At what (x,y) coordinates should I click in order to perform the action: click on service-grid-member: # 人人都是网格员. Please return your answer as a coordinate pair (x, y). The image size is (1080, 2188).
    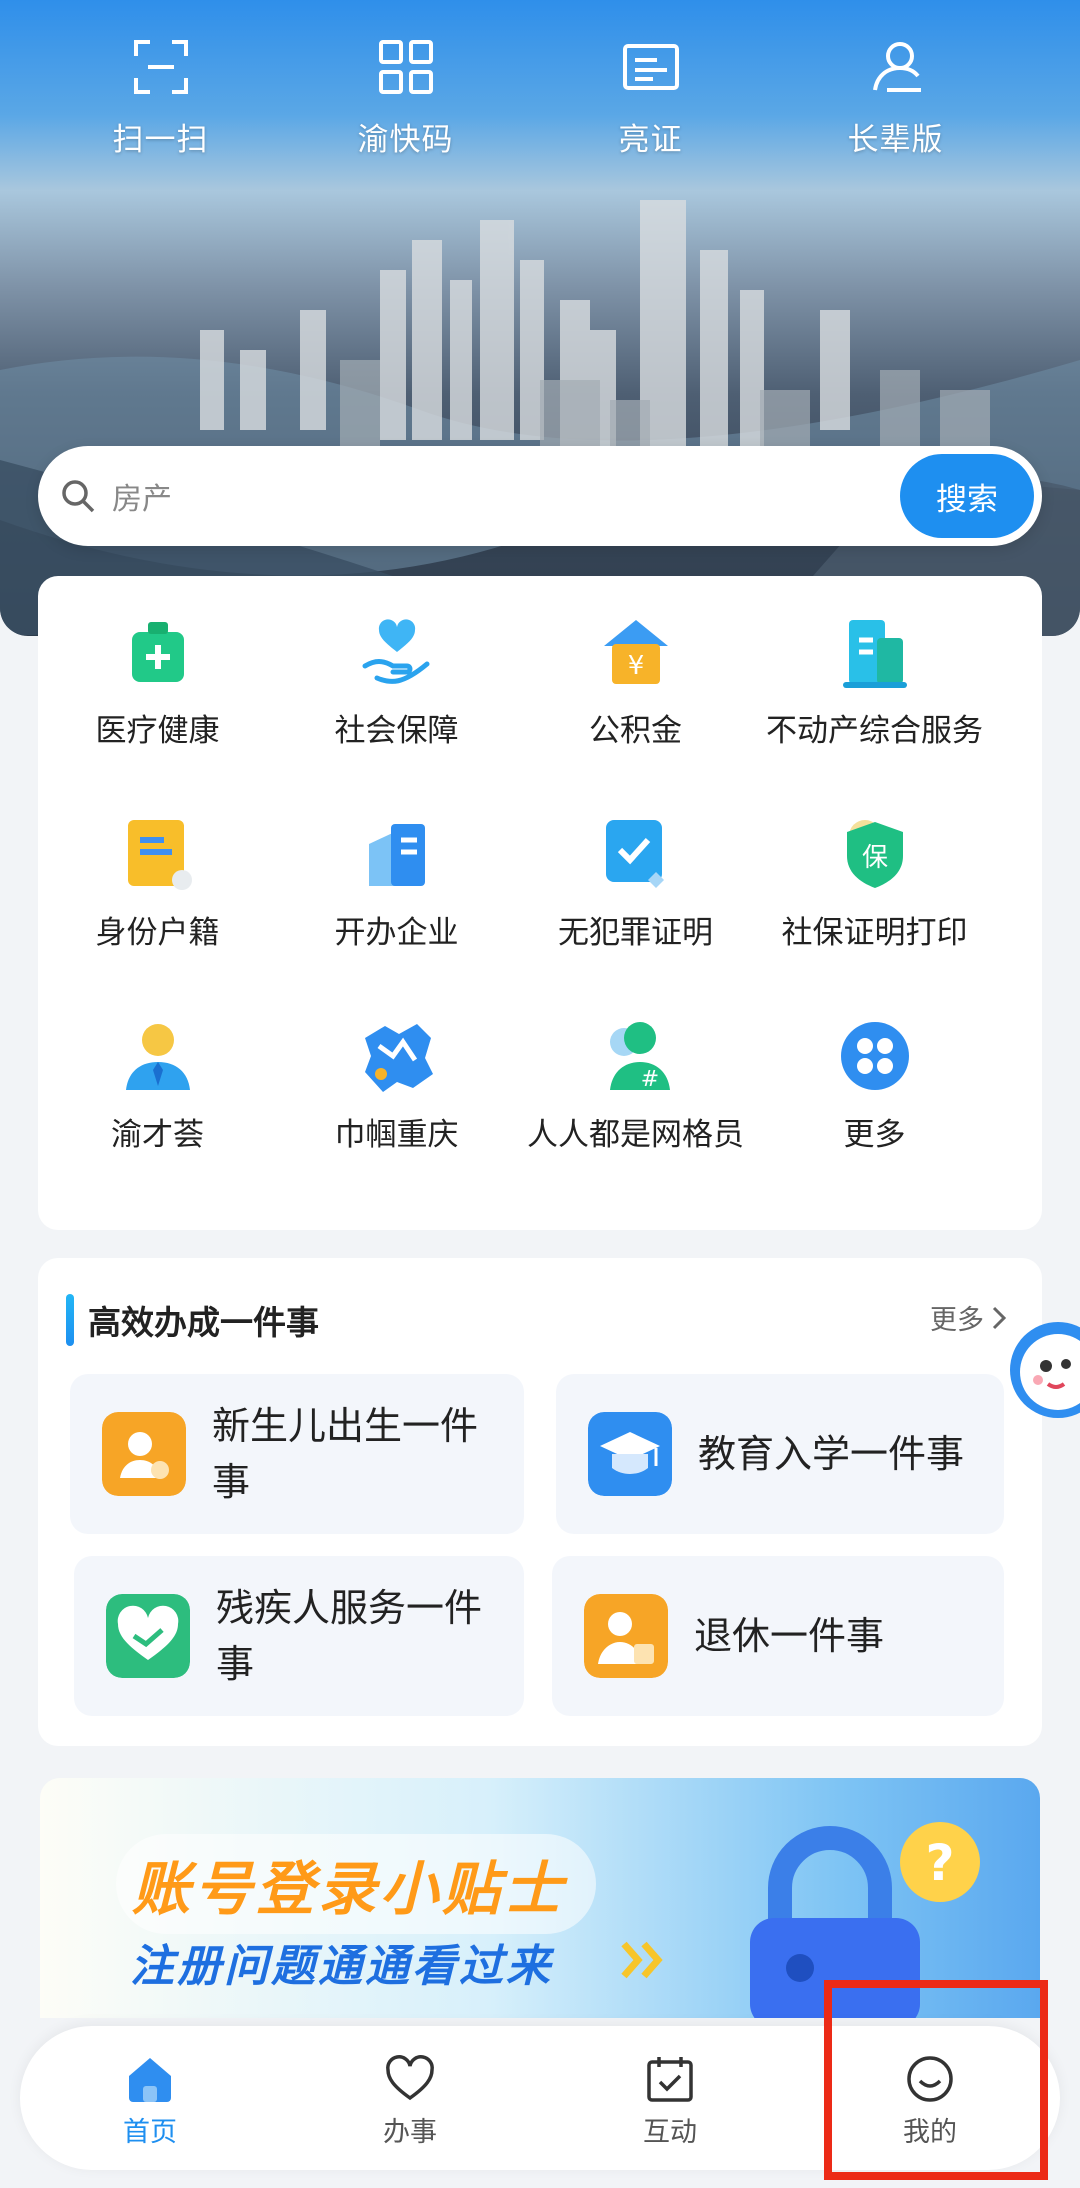
    Looking at the image, I should click on (635, 1117).